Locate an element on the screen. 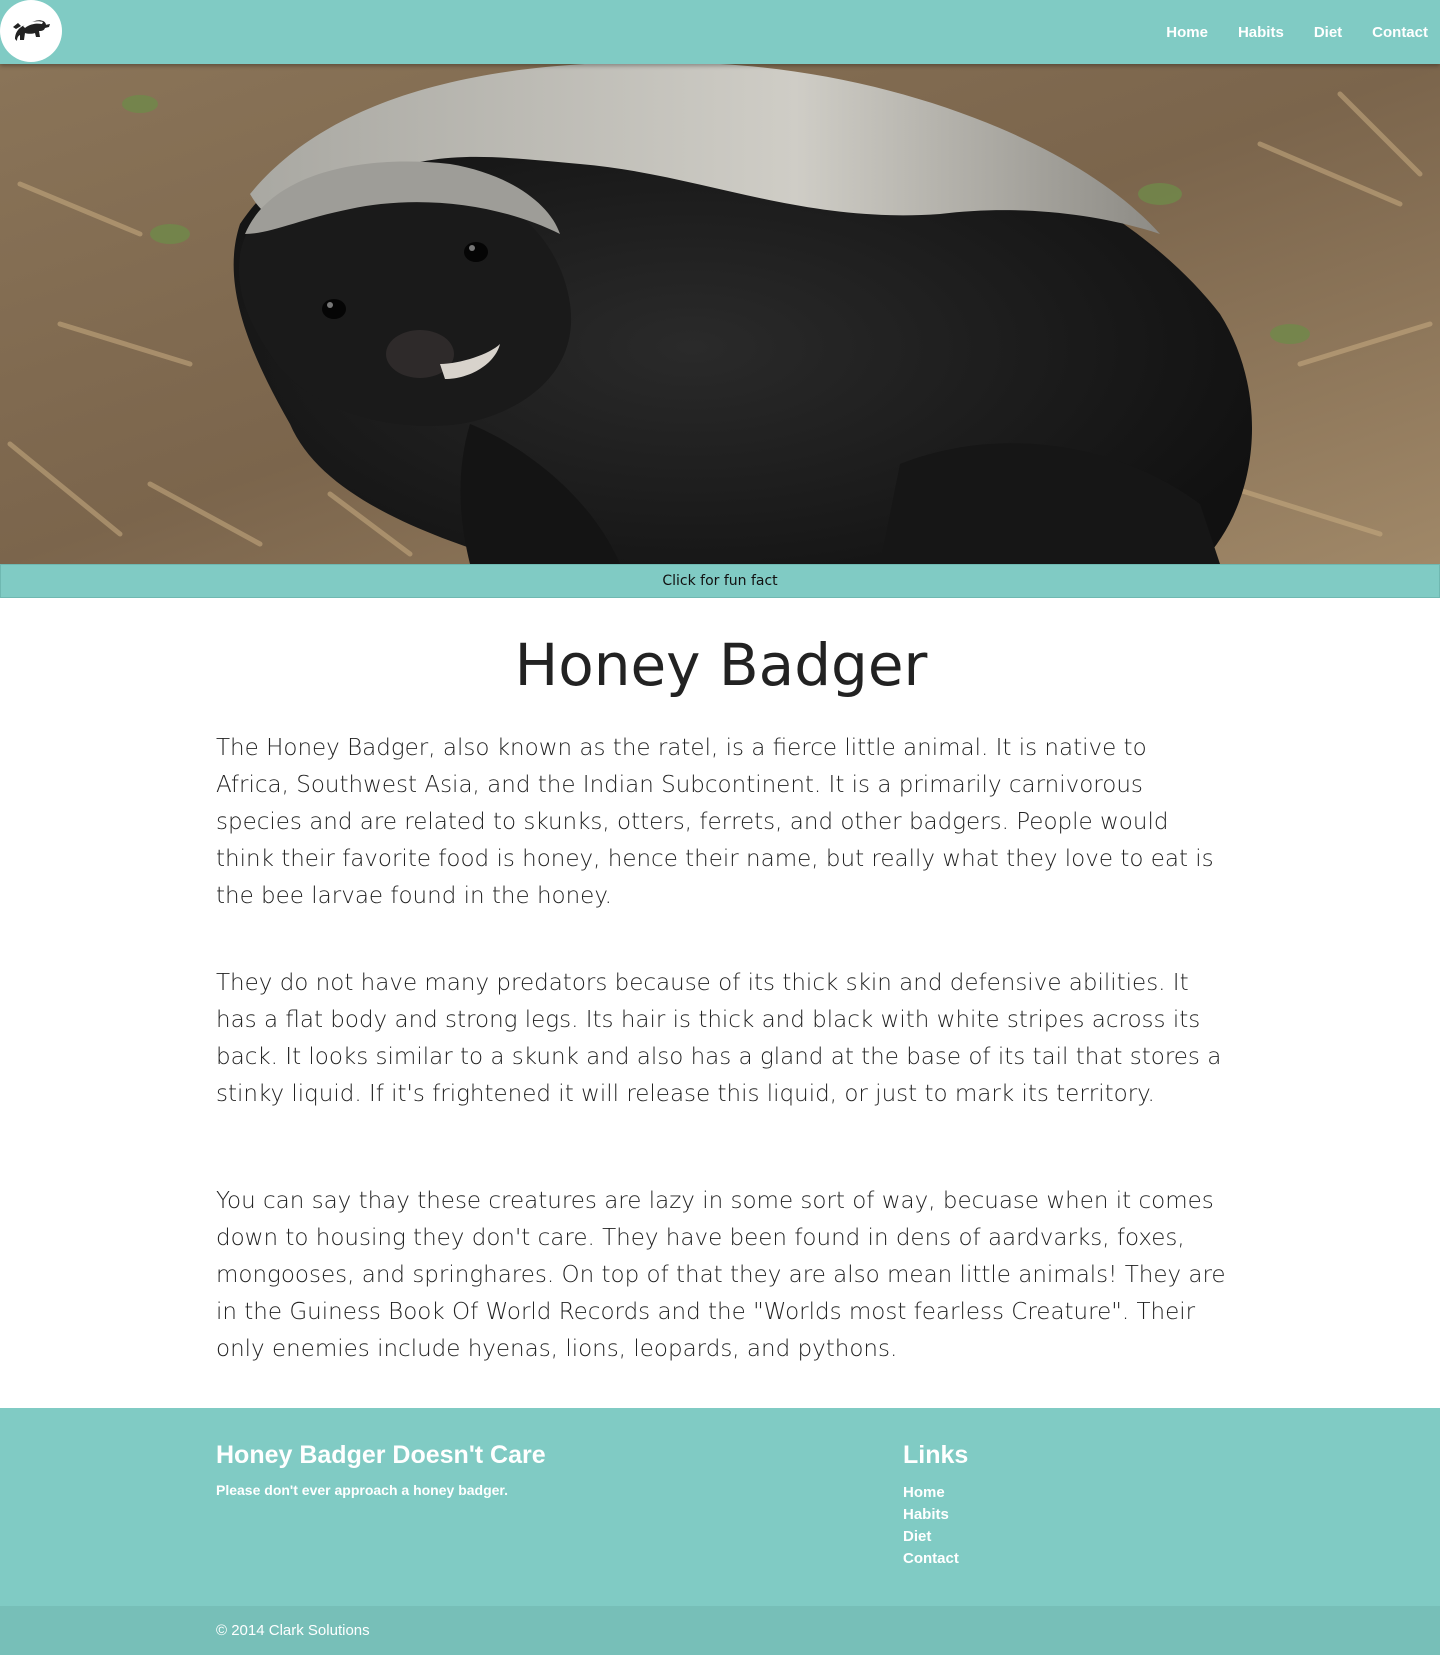  footer-link-diet: Diet is located at coordinates (917, 1536).